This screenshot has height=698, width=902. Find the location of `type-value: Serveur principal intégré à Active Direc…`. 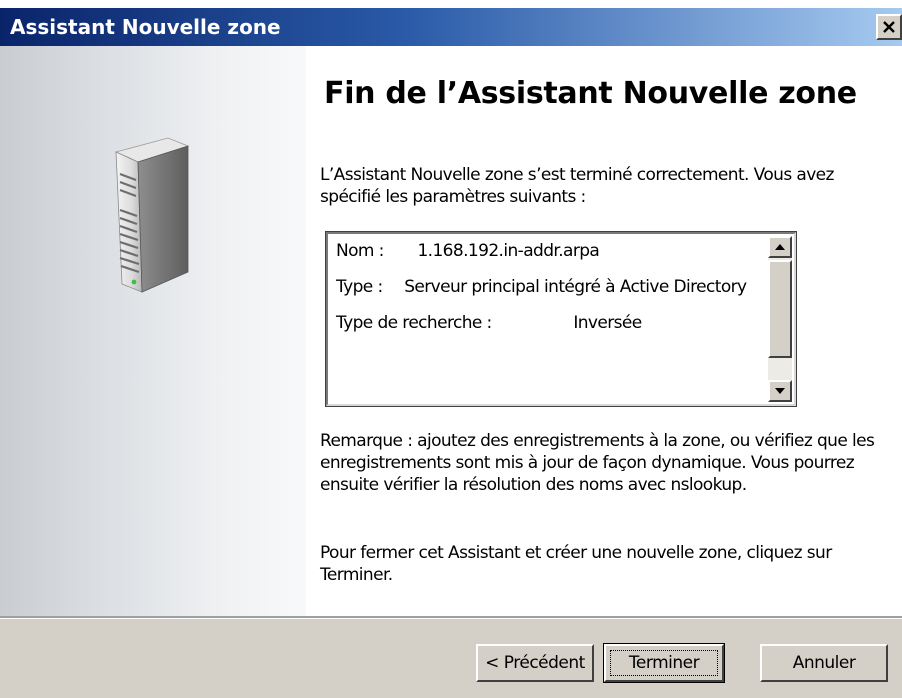

type-value: Serveur principal intégré à Active Direc… is located at coordinates (575, 287).